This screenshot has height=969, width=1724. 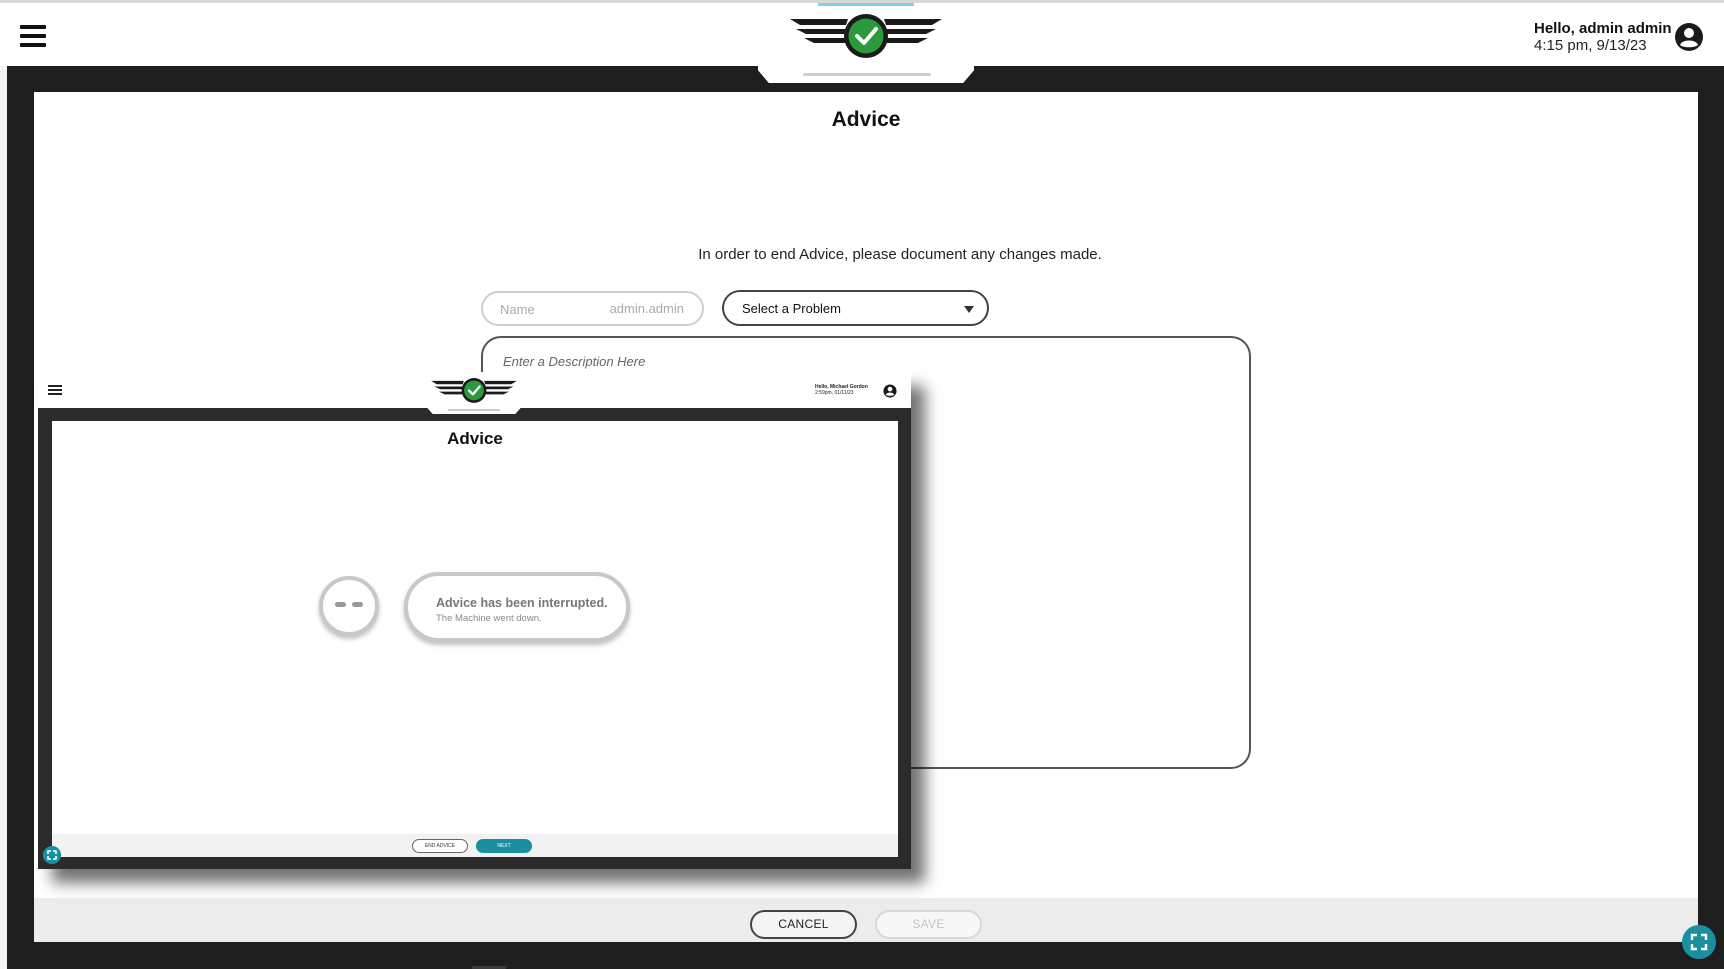 I want to click on name-field-label: Name, so click(x=517, y=309).